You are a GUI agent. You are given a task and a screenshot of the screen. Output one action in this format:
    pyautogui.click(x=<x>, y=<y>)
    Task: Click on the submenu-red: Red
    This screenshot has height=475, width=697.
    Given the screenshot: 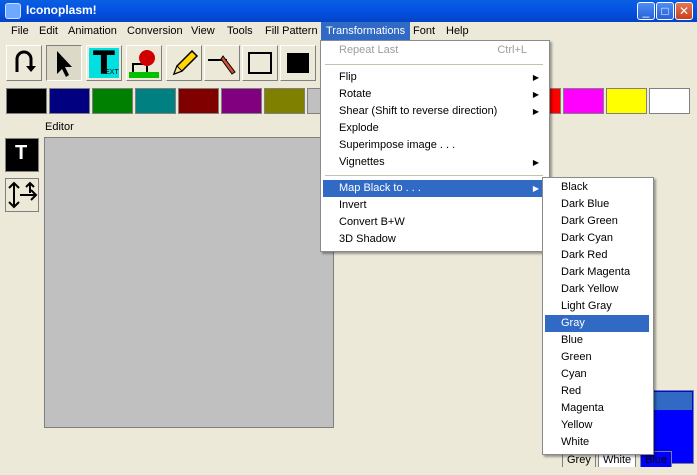 What is the action you would take?
    pyautogui.click(x=597, y=391)
    